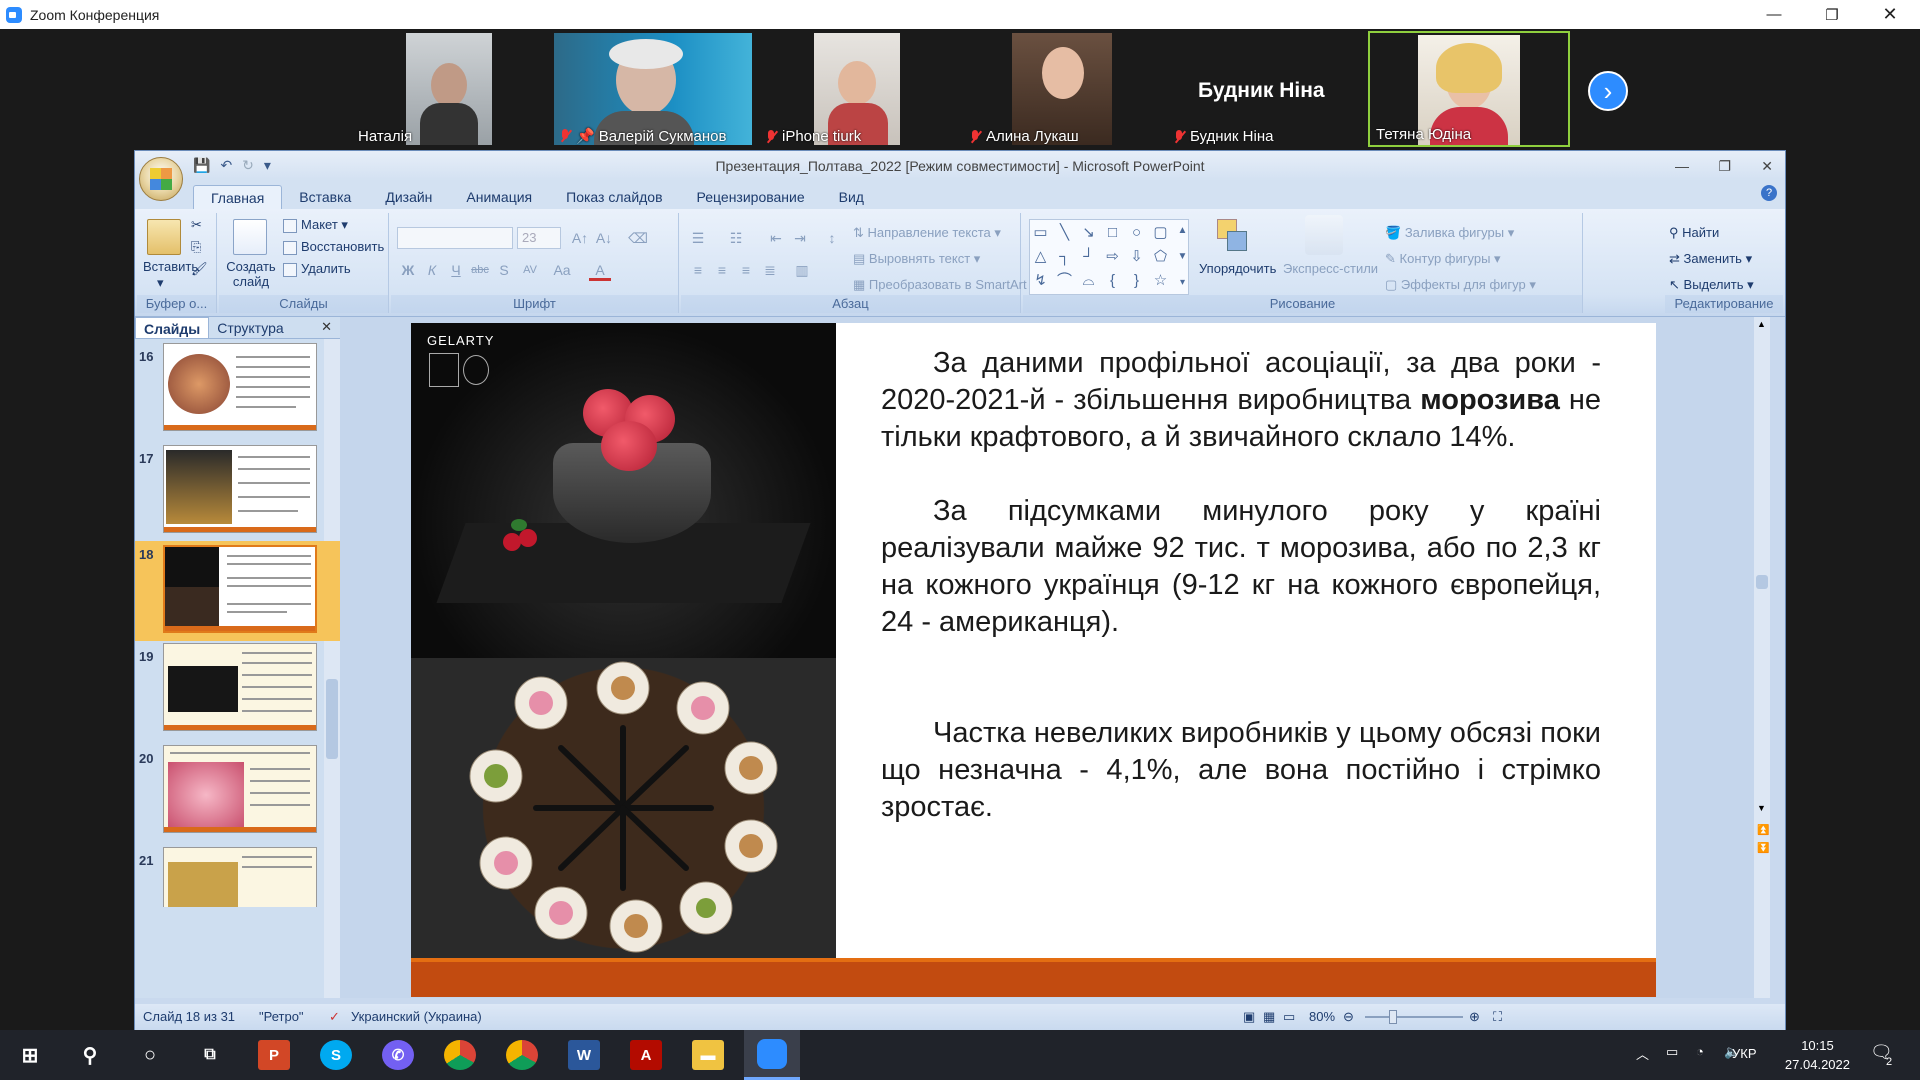 The image size is (1920, 1080). What do you see at coordinates (237, 495) in the screenshot?
I see `slide-thumbnail: 17` at bounding box center [237, 495].